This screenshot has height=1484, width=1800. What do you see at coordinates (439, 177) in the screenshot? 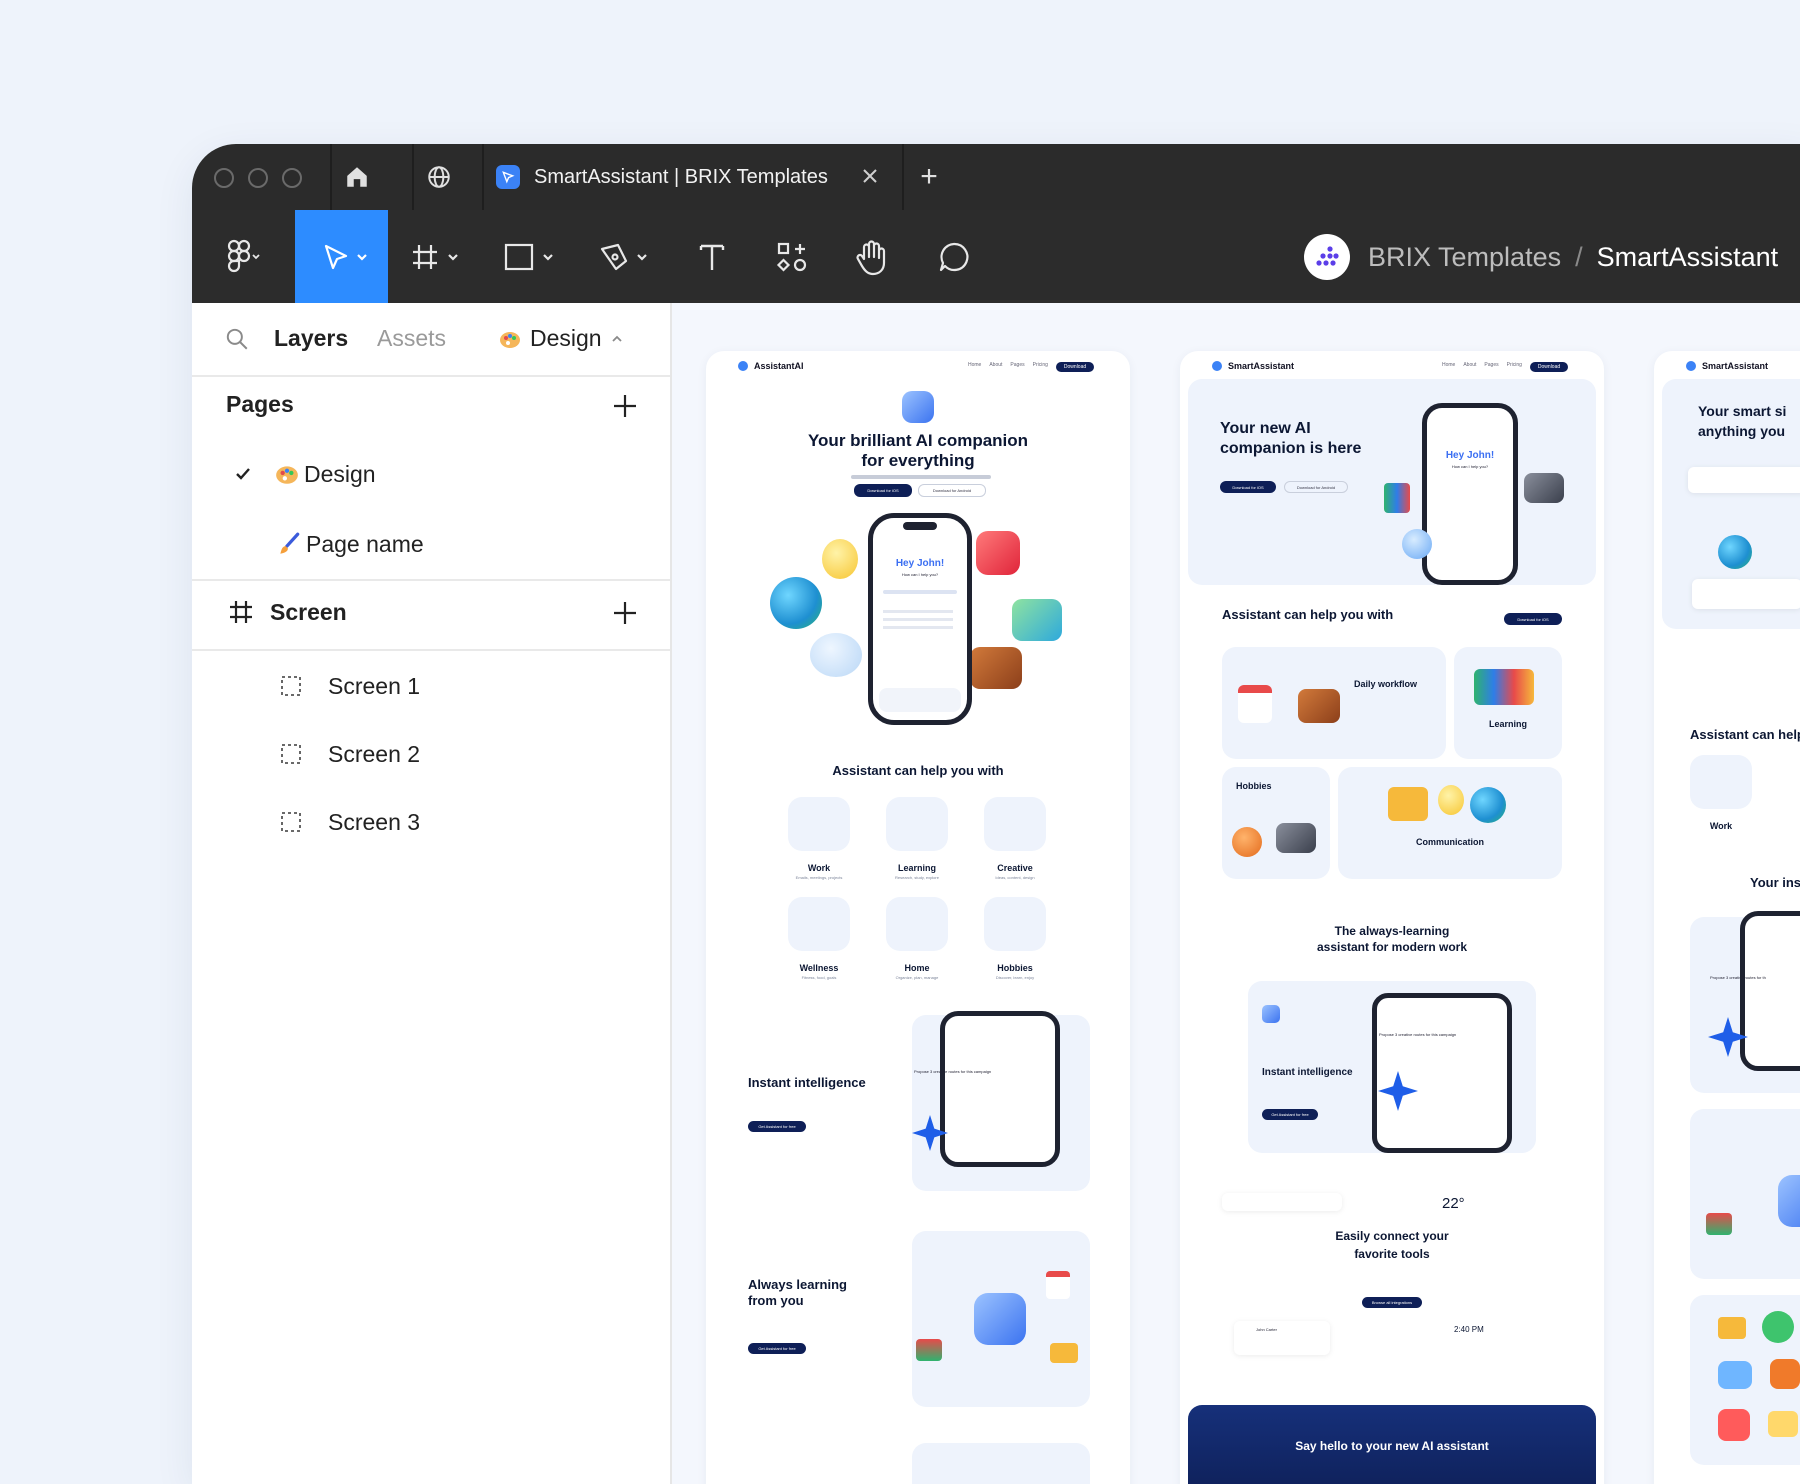
I see `globe-icon` at bounding box center [439, 177].